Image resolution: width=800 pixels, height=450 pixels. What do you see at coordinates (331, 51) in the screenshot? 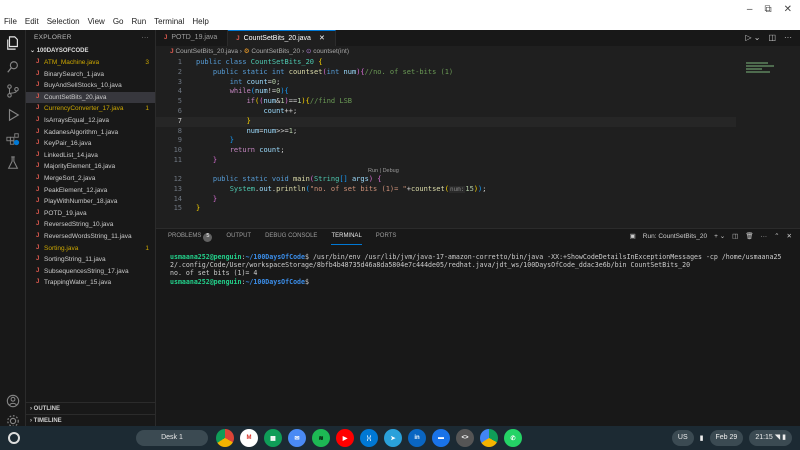
I see `breadcrumb-method: countset(int)` at bounding box center [331, 51].